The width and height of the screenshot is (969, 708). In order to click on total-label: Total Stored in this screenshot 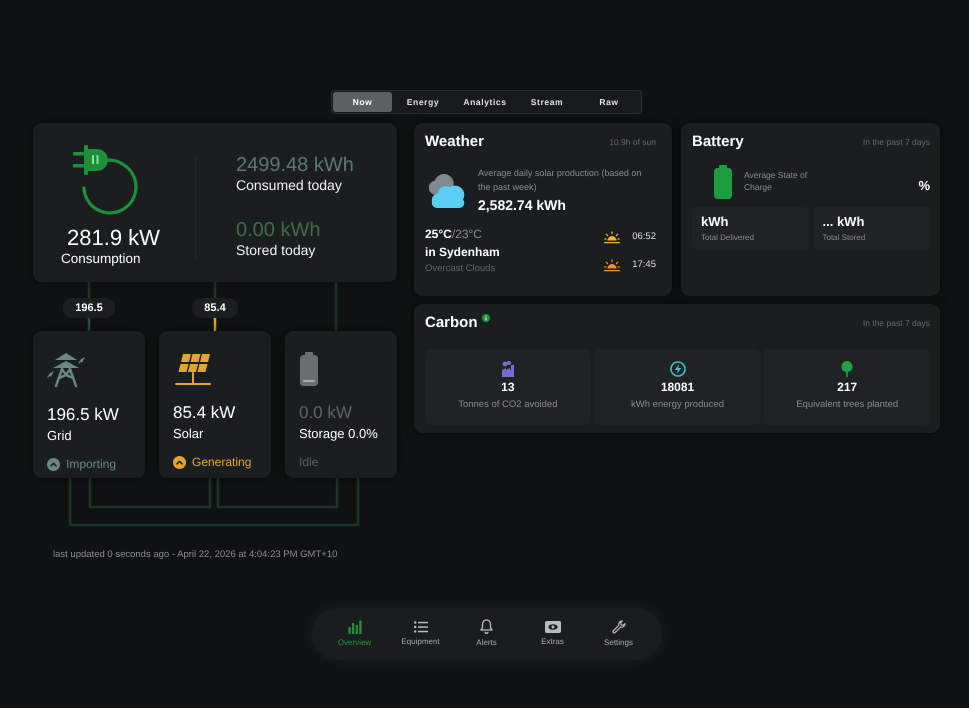, I will do `click(844, 237)`.